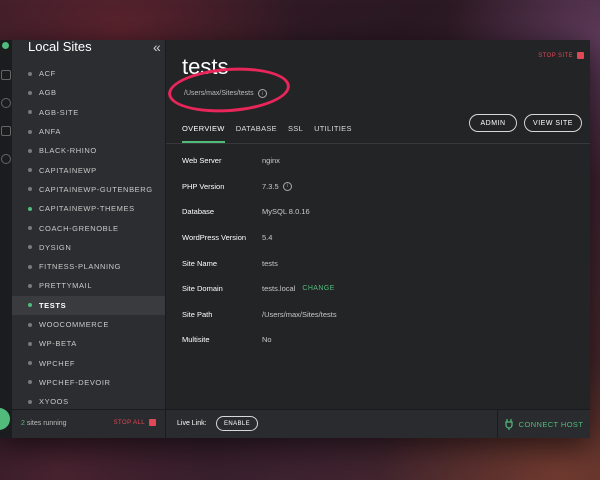 The image size is (600, 480). Describe the element at coordinates (6, 239) in the screenshot. I see `app-nav-strip` at that location.